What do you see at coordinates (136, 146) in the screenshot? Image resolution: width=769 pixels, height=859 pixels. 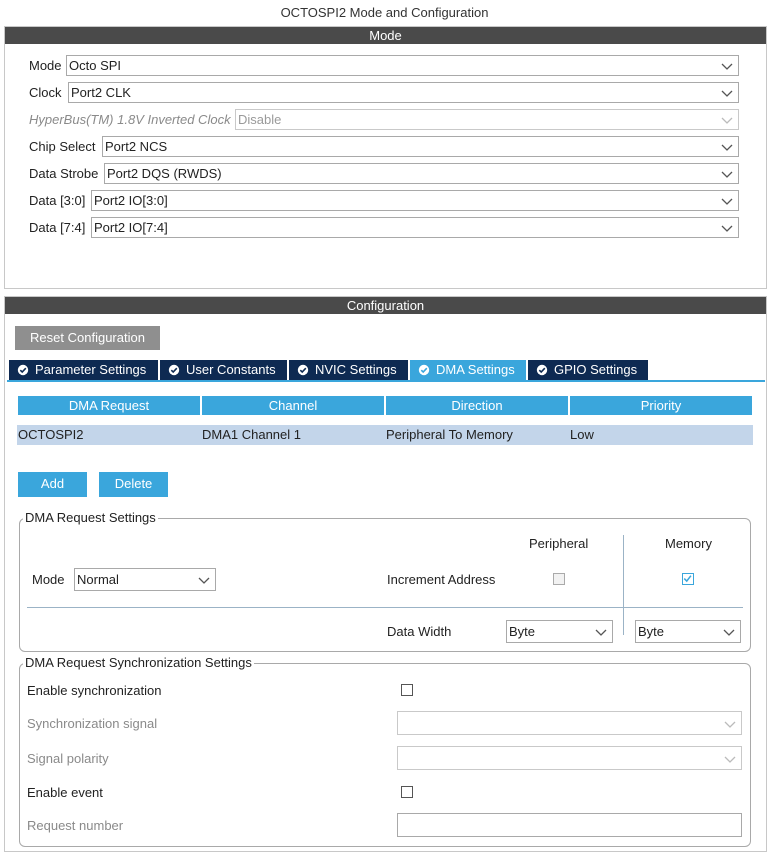 I see `mode-field-value: Port2 NCS` at bounding box center [136, 146].